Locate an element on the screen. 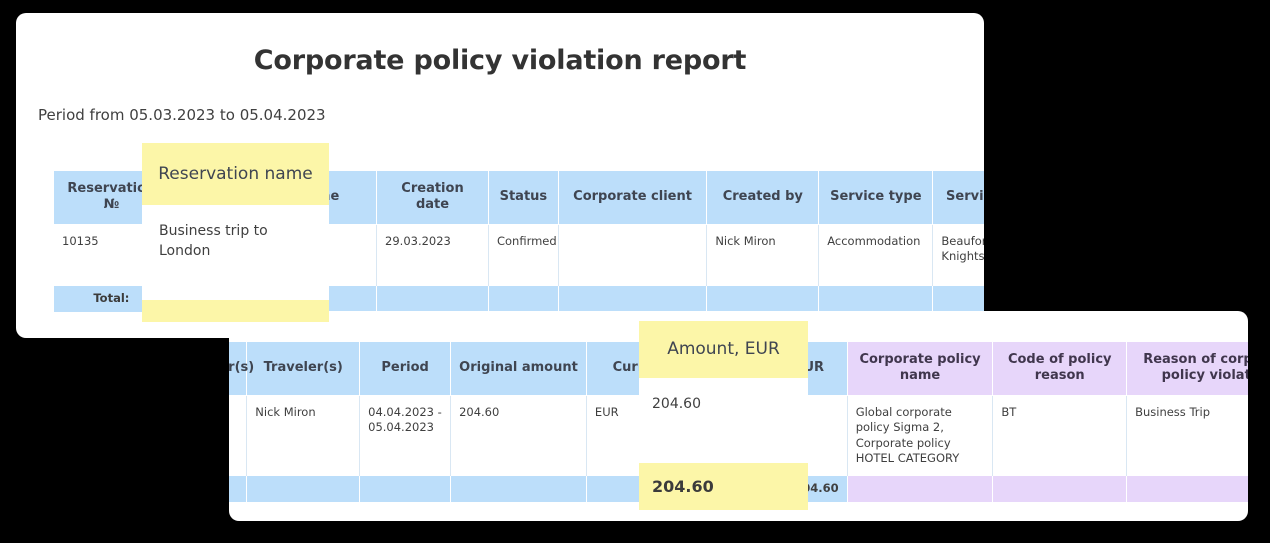 The height and width of the screenshot is (543, 1270). cell-period: 04.04.2023 - 05.04.2023 is located at coordinates (405, 435).